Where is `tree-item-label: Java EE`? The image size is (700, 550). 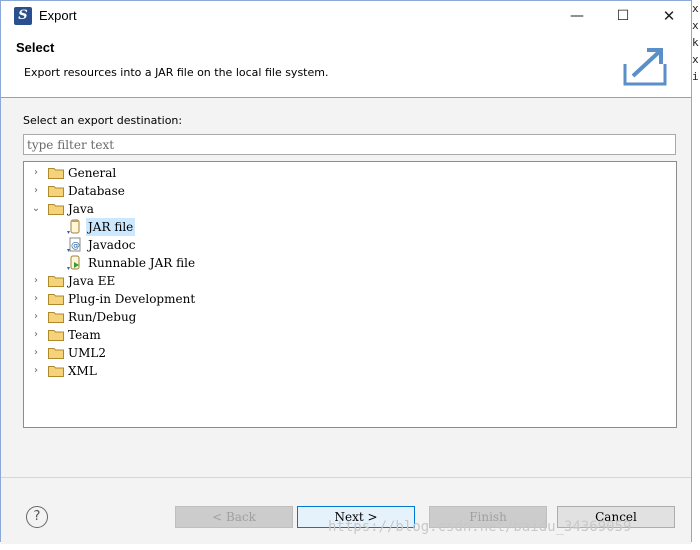
tree-item-label: Java EE is located at coordinates (92, 281).